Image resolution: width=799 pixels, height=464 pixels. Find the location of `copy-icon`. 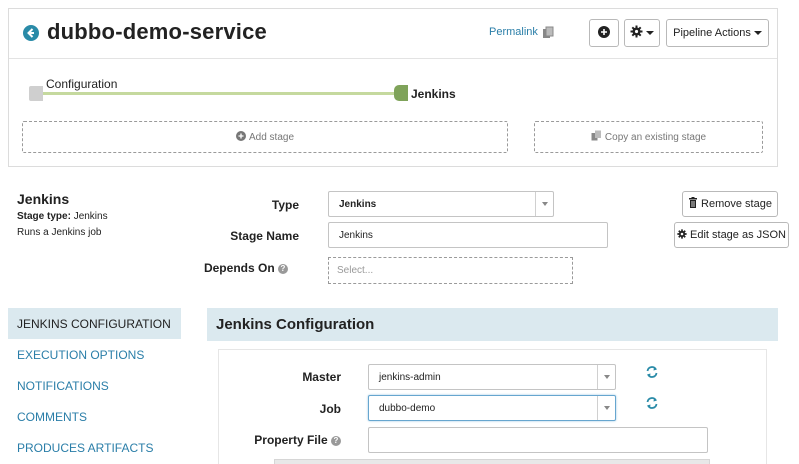

copy-icon is located at coordinates (596, 137).